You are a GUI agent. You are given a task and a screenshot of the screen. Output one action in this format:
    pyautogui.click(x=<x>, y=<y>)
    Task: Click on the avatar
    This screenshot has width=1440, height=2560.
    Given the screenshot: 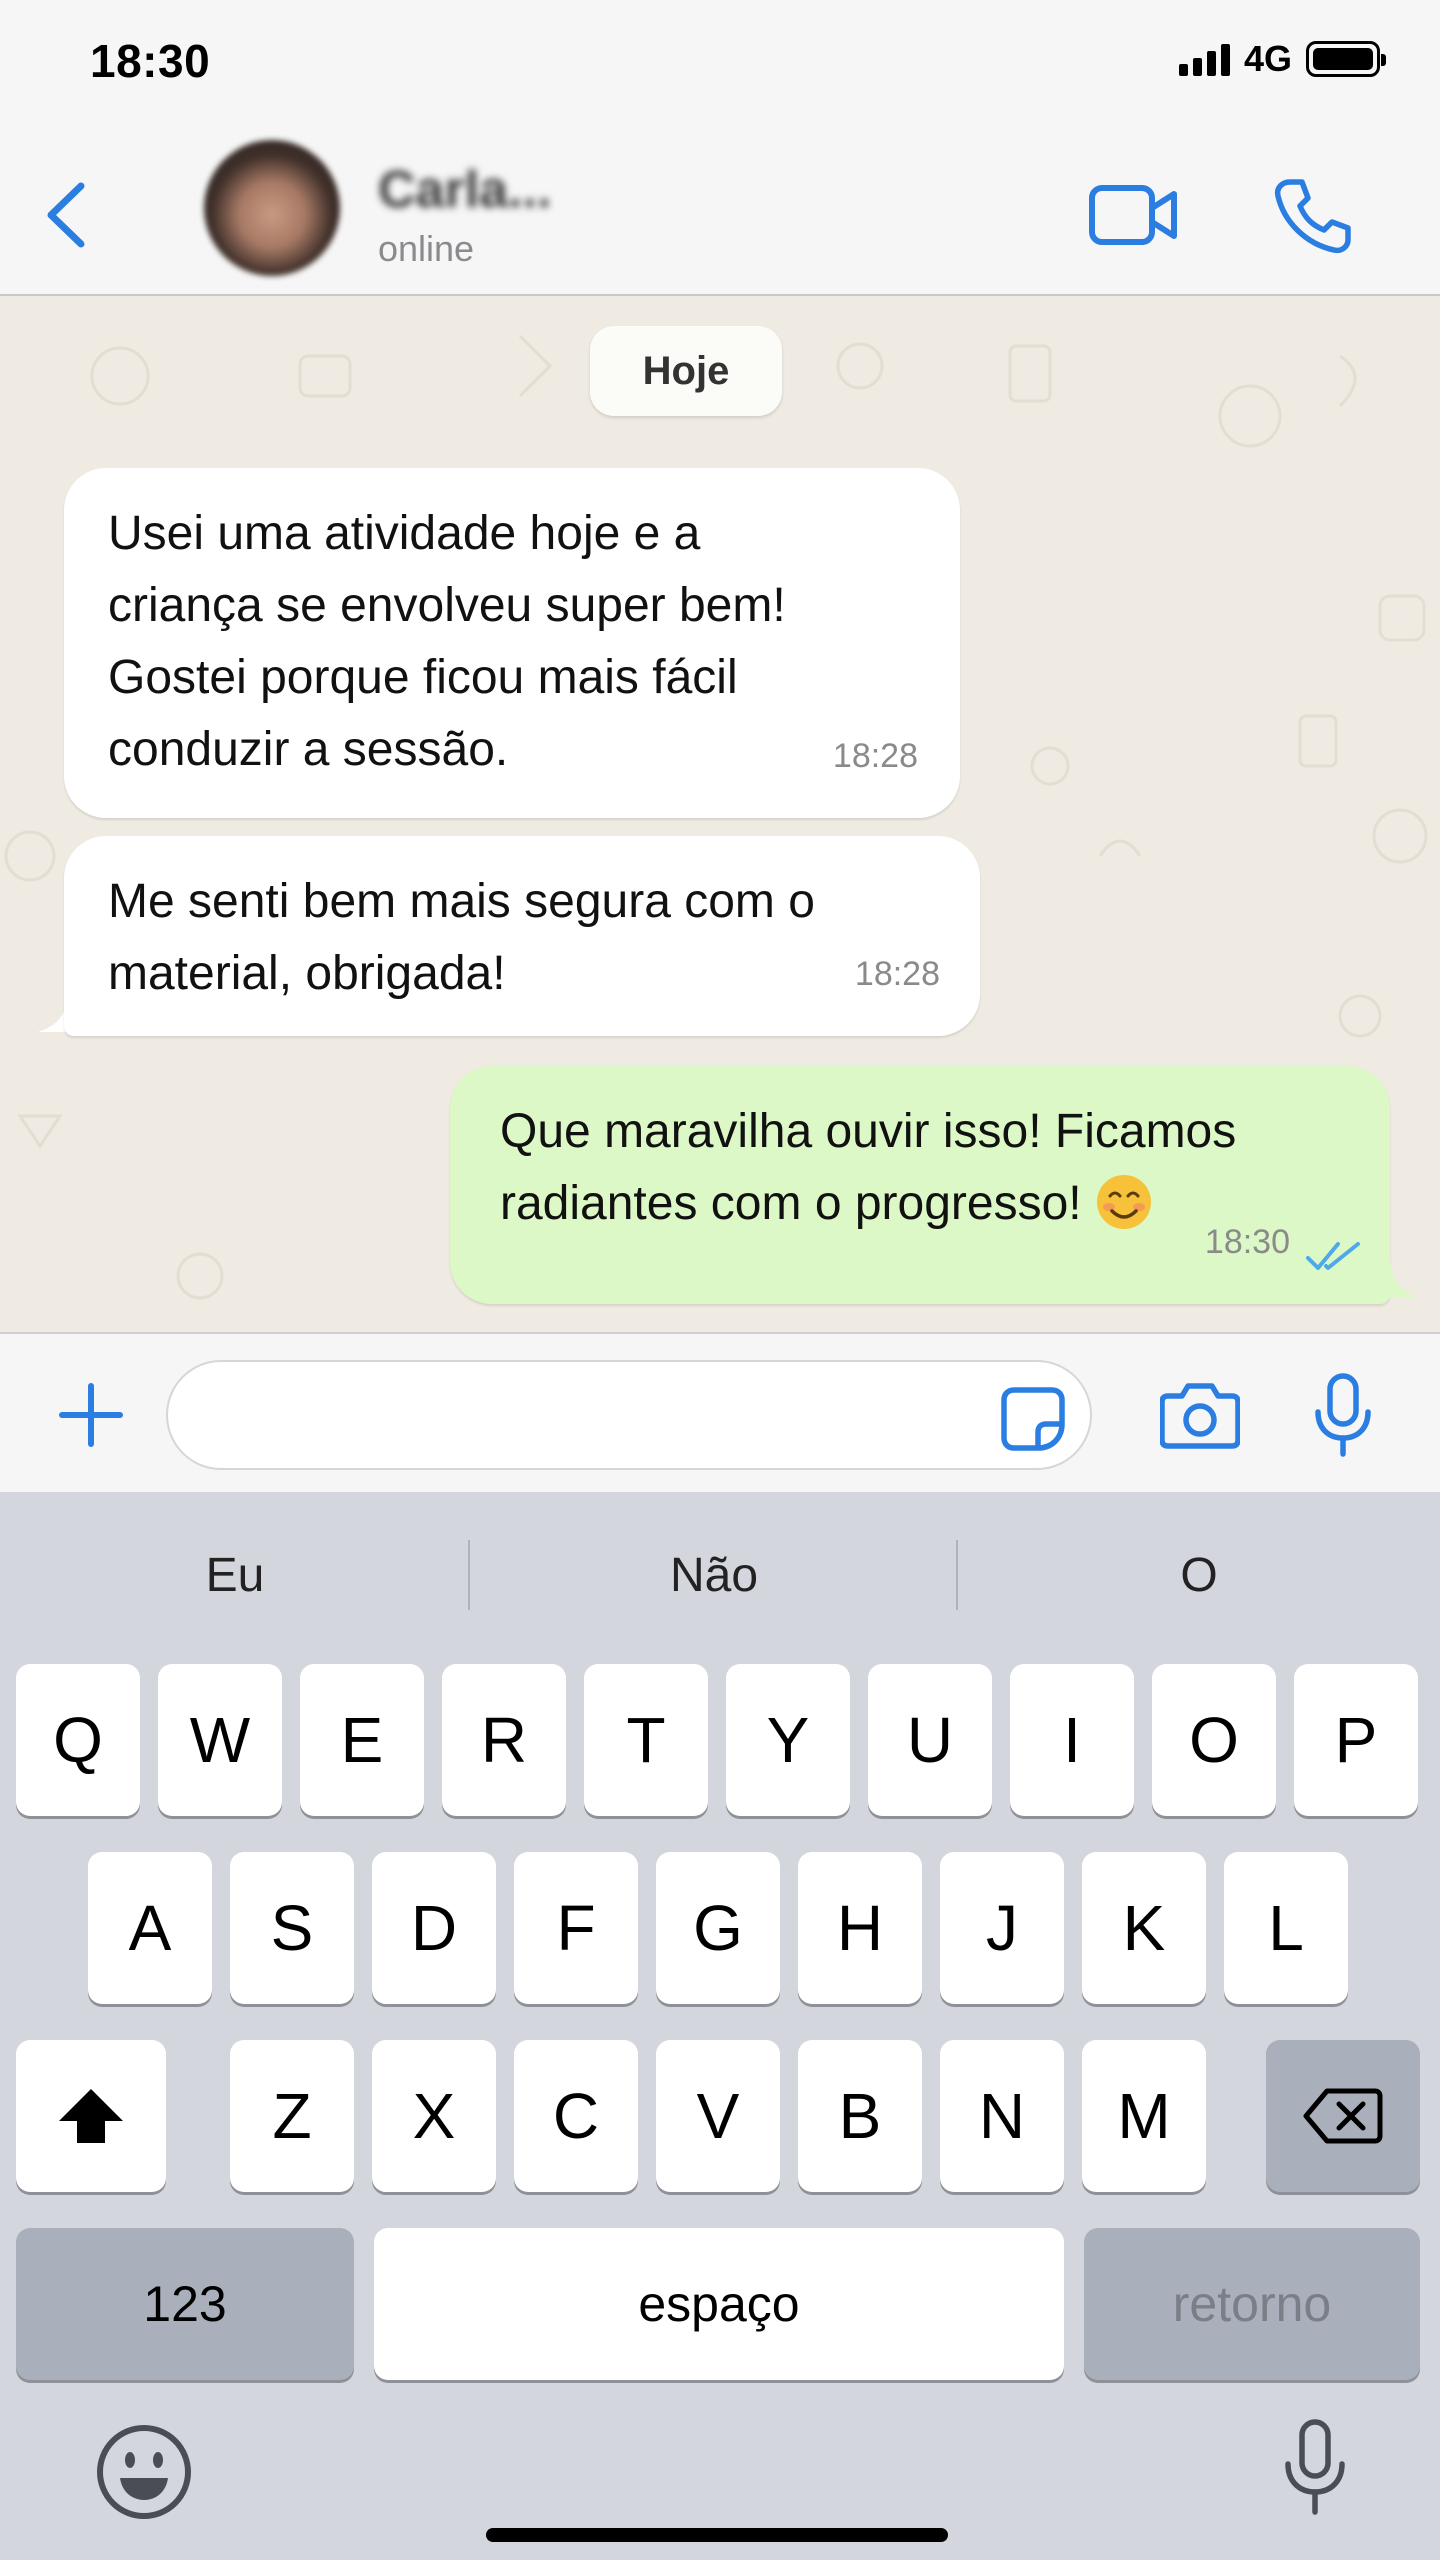 What is the action you would take?
    pyautogui.click(x=272, y=208)
    